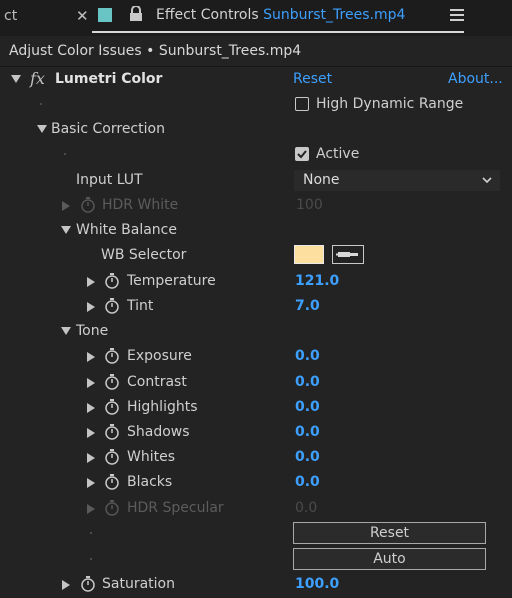  What do you see at coordinates (309, 254) in the screenshot?
I see `wb-color-swatch` at bounding box center [309, 254].